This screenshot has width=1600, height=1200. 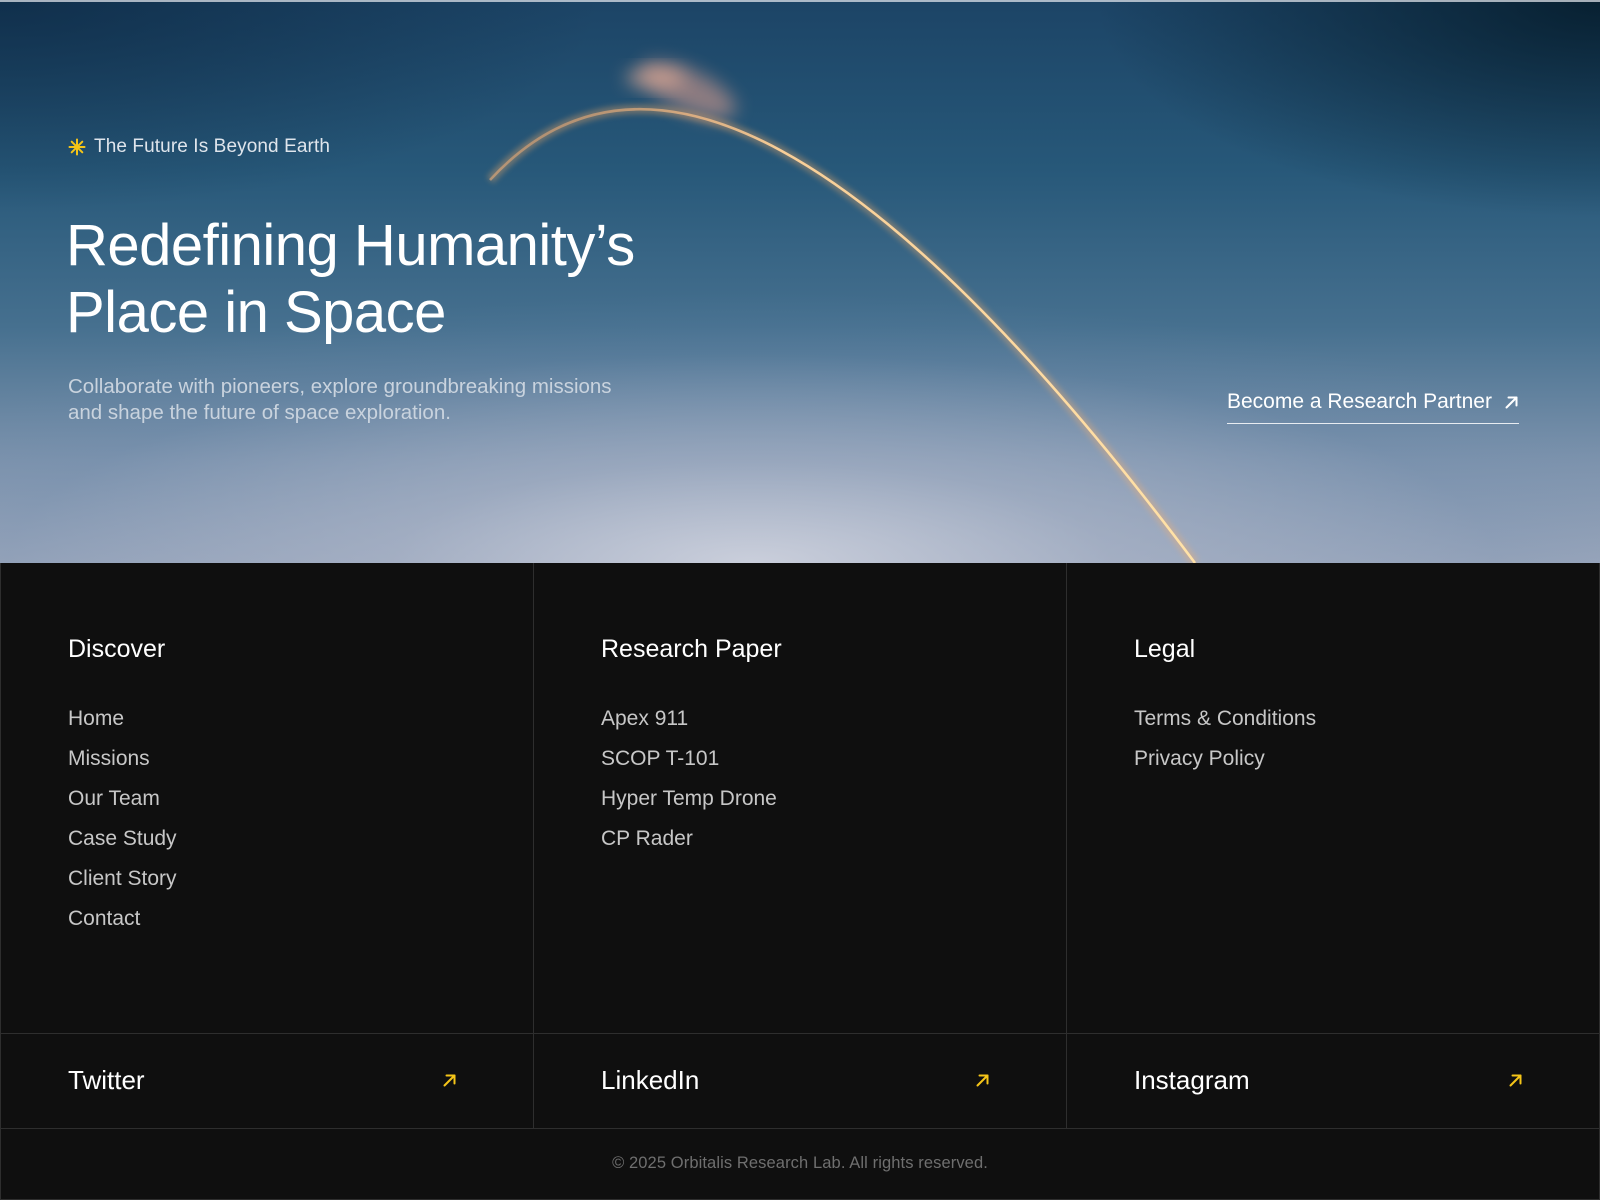 I want to click on column-heading: Discover, so click(x=117, y=649).